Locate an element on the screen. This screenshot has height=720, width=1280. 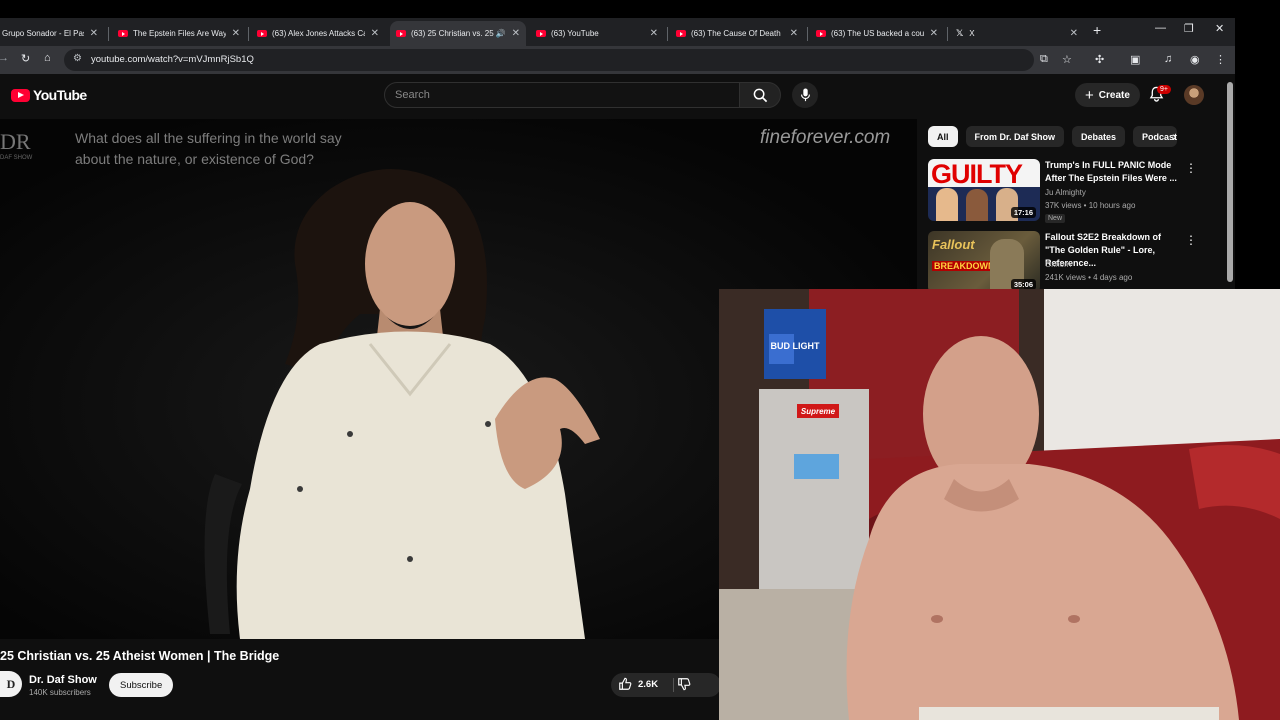
browser-tab: (63) The US backed a coup ✕ is located at coordinates (877, 33).